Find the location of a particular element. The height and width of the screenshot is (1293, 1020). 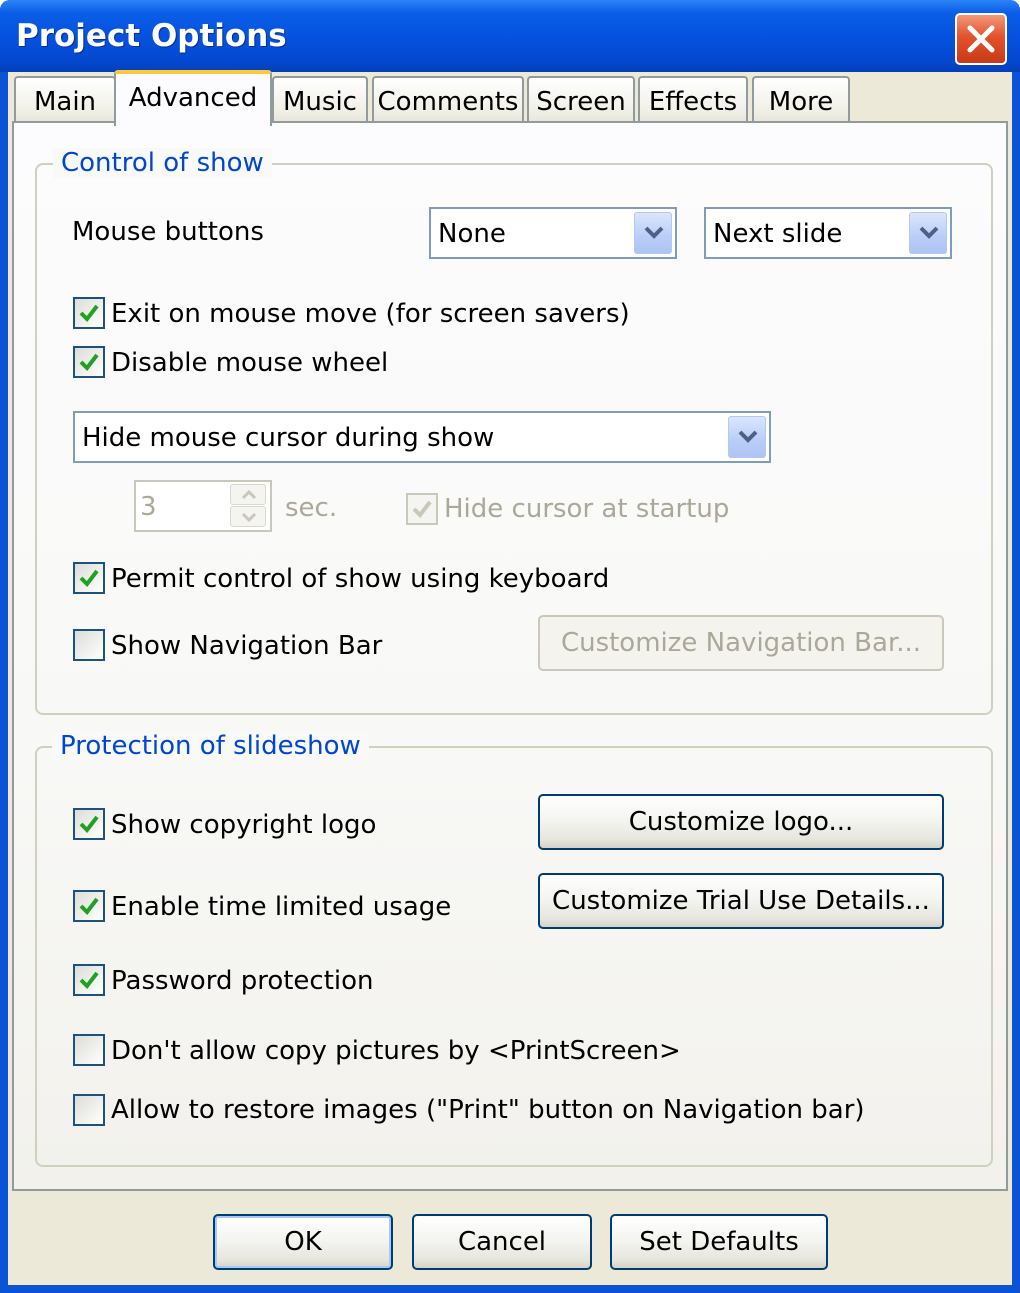

no-printscreen-checkbox is located at coordinates (89, 1050).